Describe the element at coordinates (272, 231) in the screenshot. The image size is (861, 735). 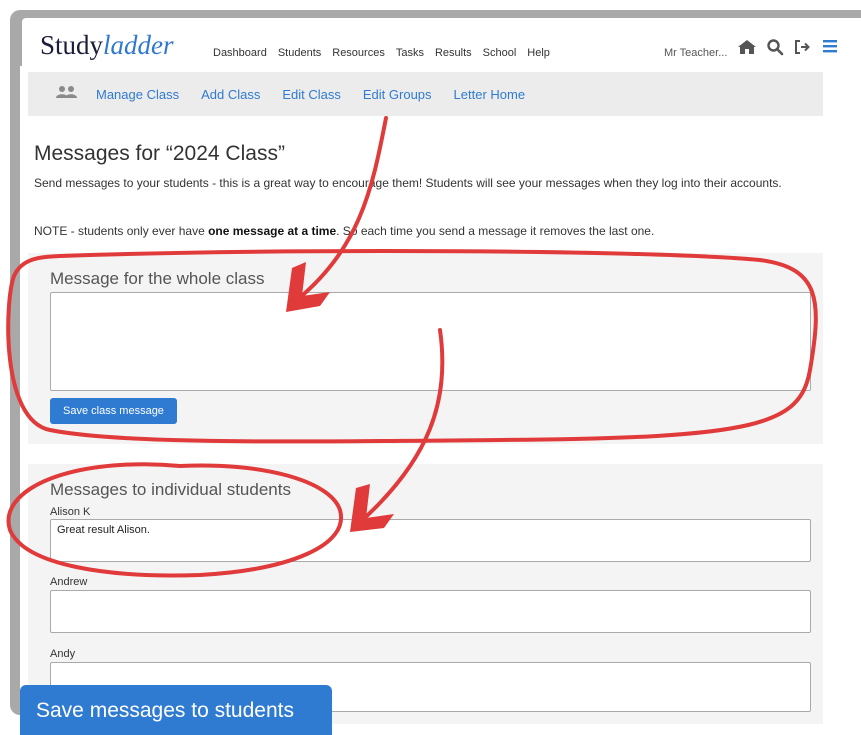
I see `note-bold: one message at a time` at that location.